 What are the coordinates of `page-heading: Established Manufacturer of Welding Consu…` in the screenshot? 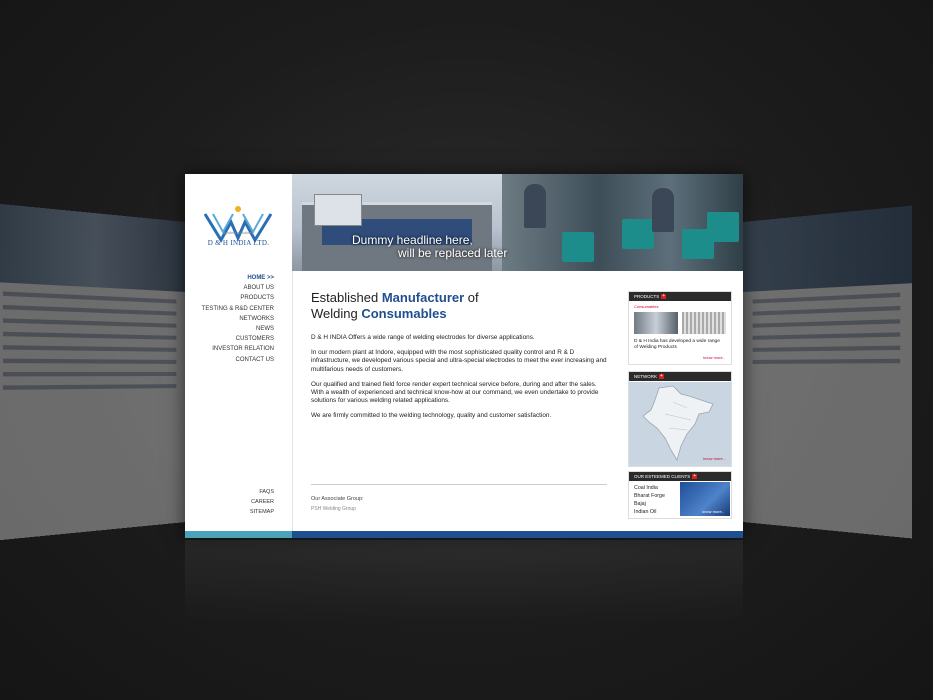 It's located at (461, 306).